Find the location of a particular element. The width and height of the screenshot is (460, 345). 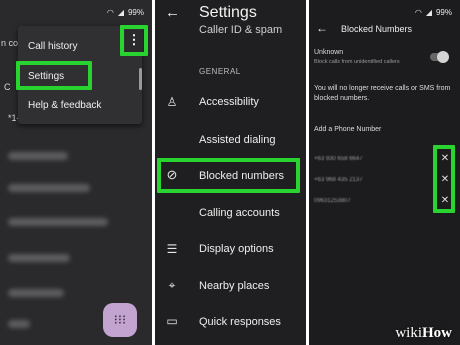

blocked-number: +63 968 435 2137 is located at coordinates (338, 180).